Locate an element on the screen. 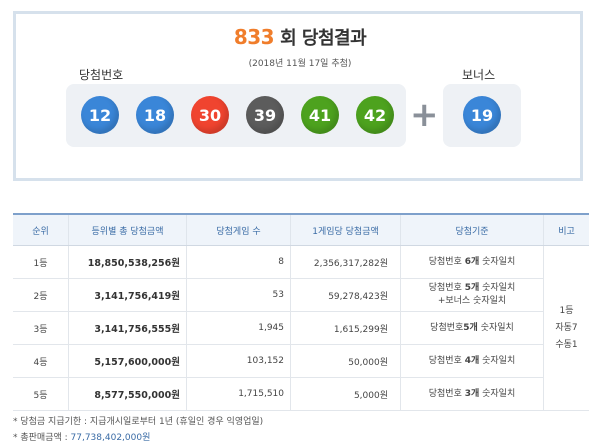  criteria-cell: 당첨번호 4개 숫자일치 is located at coordinates (472, 361).